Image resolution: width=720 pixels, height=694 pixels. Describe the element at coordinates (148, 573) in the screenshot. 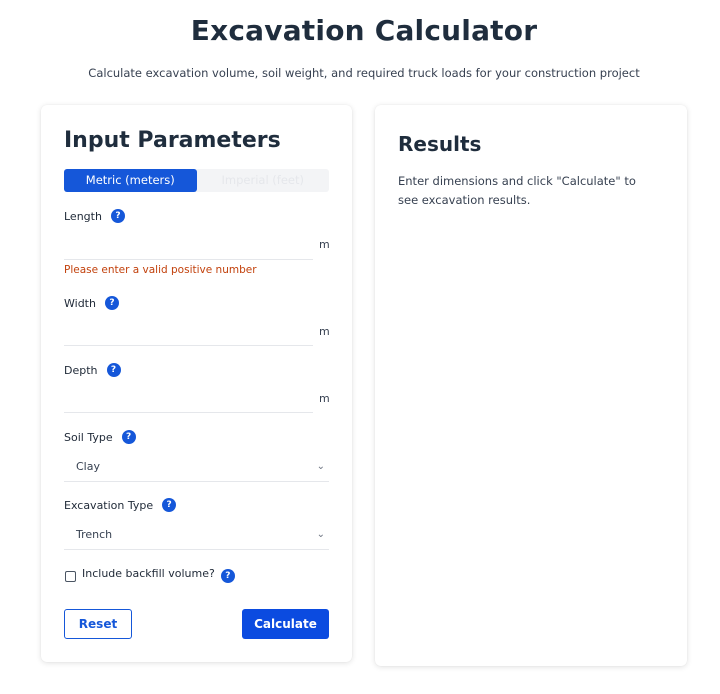

I see `backfill-label-text: Include backfill volume?` at that location.